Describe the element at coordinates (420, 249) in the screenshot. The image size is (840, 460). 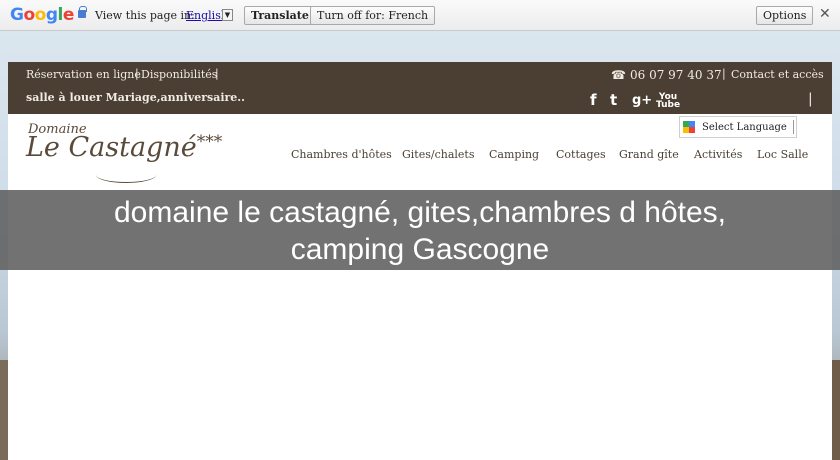
I see `caption-line-2: camping Gascogne` at that location.